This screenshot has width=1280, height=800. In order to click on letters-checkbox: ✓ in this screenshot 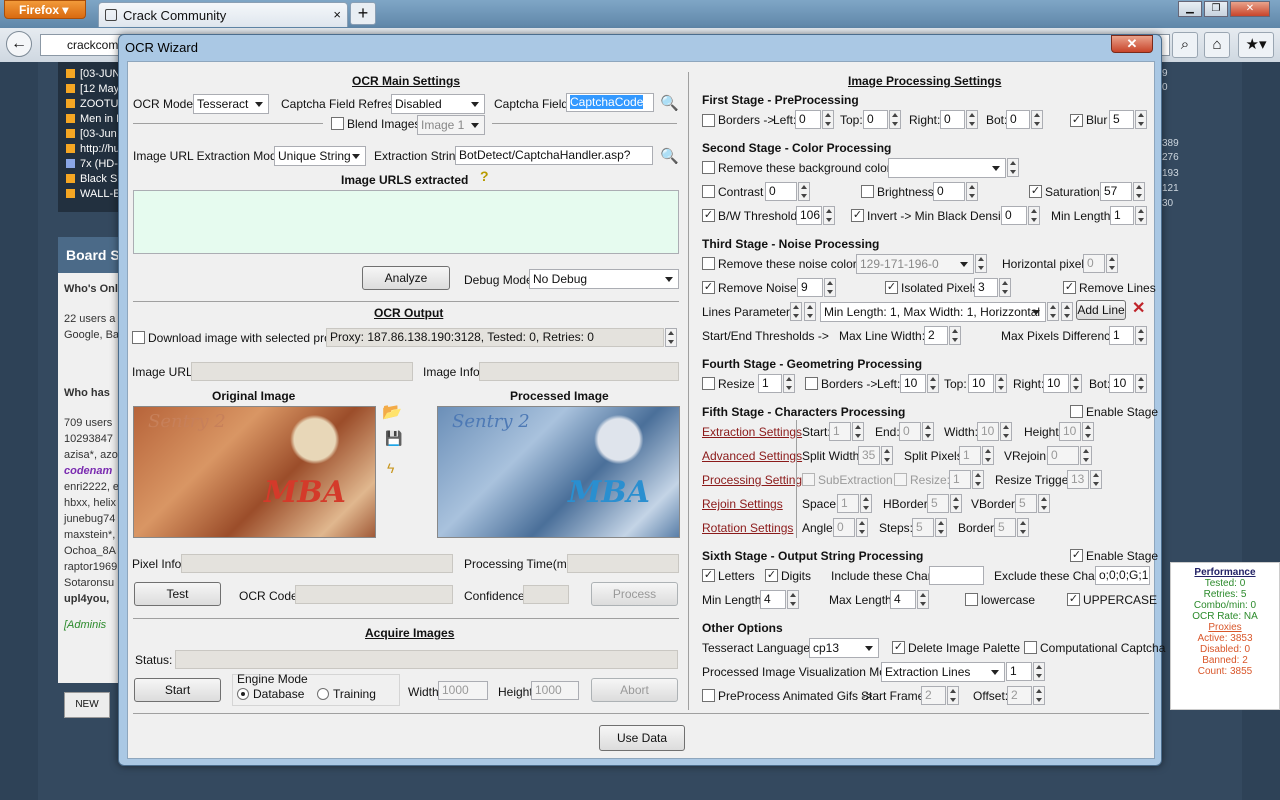, I will do `click(708, 575)`.